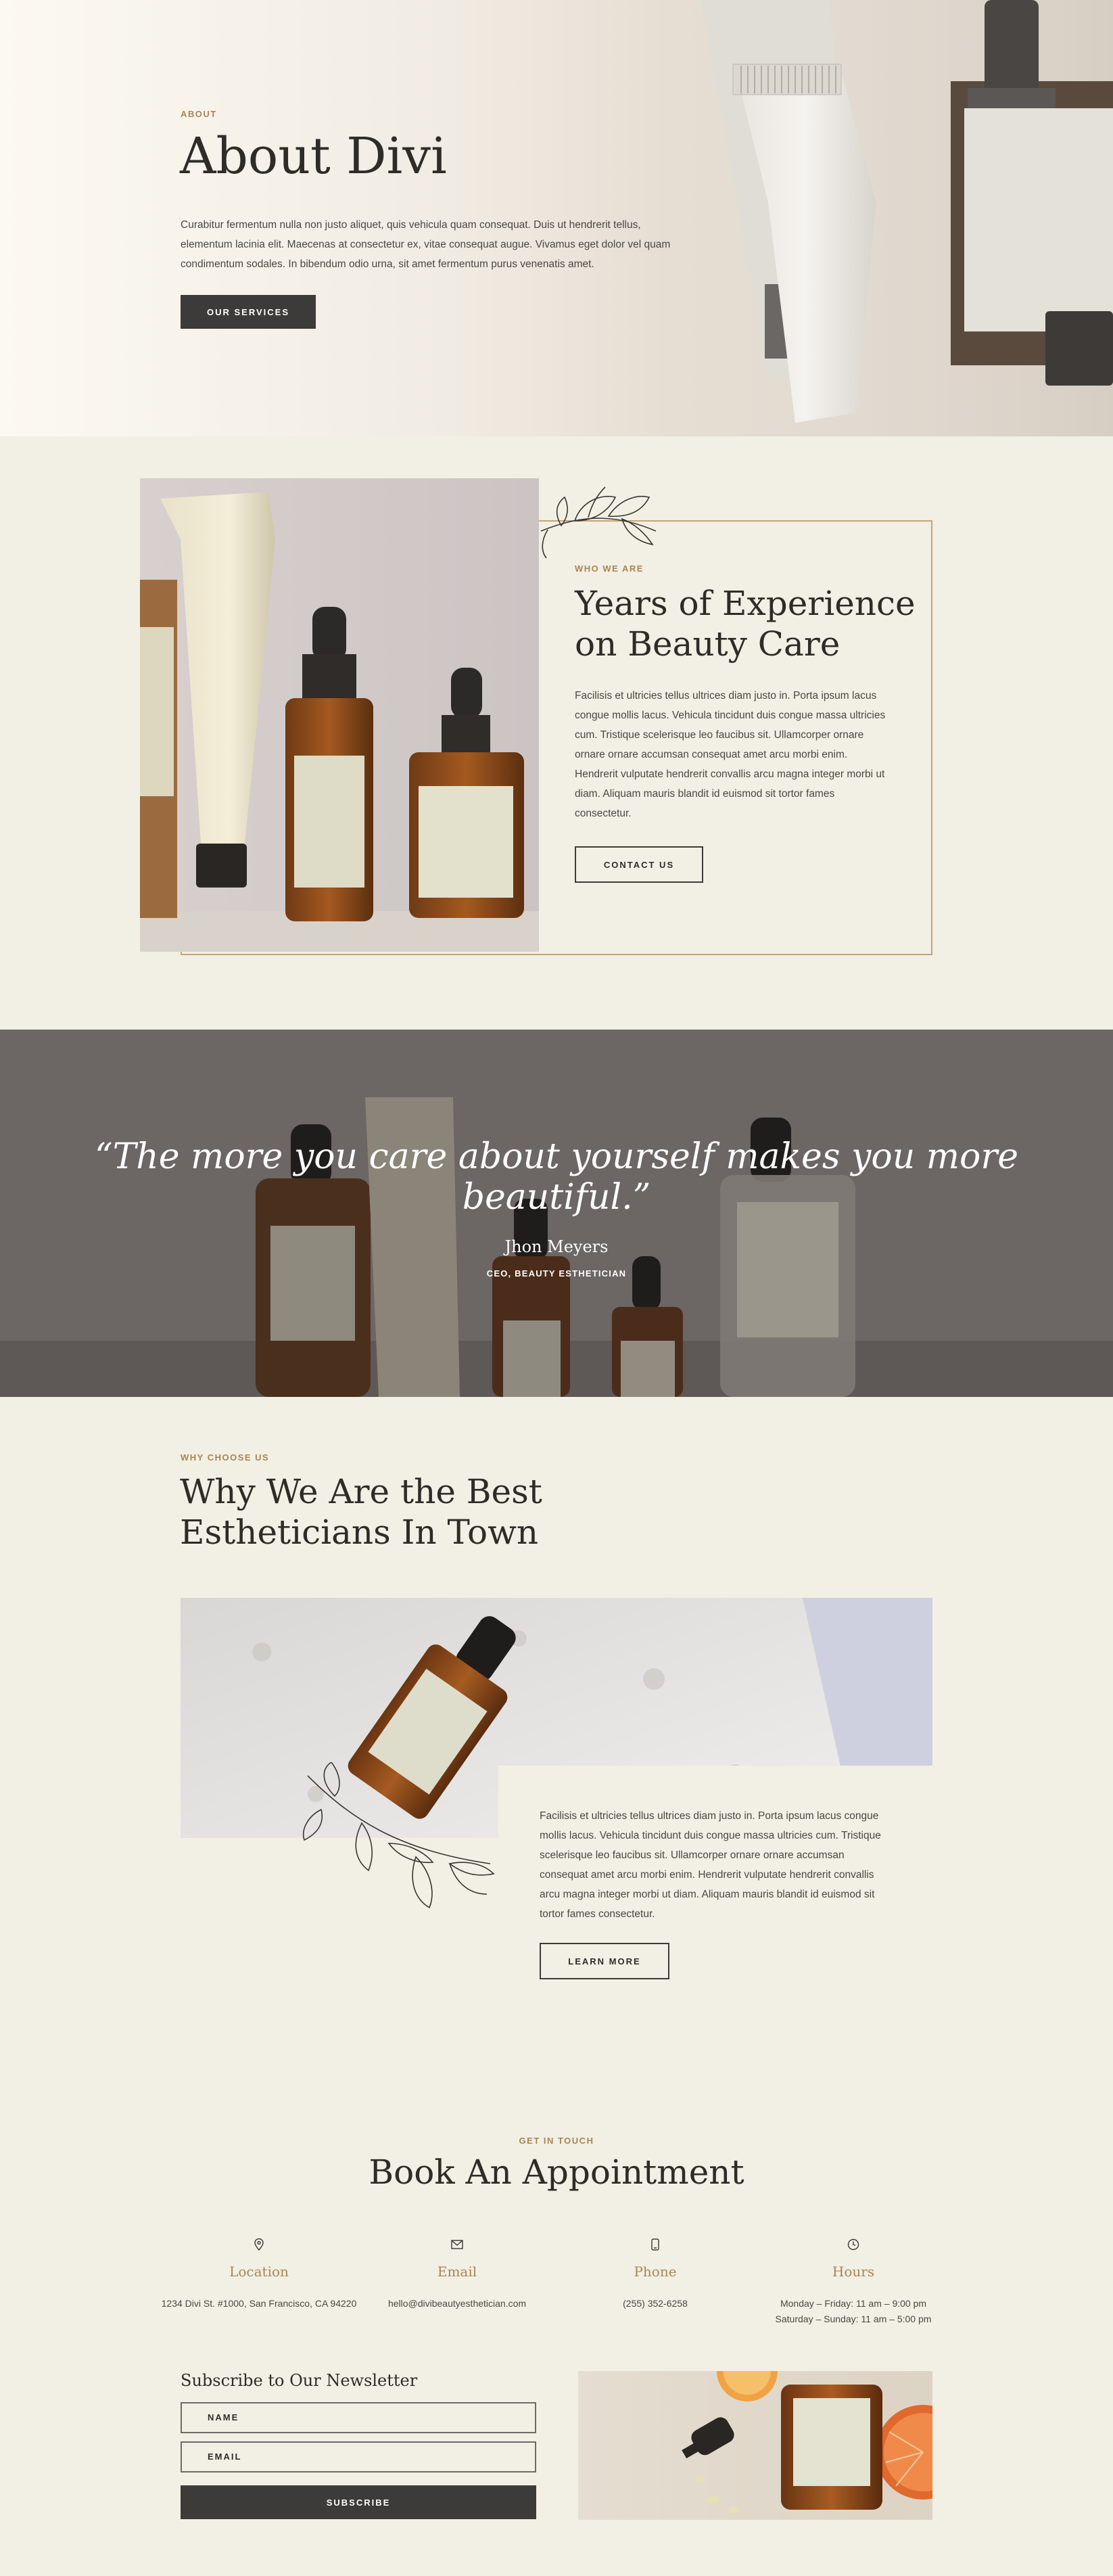 This screenshot has height=2576, width=1113. What do you see at coordinates (655, 2244) in the screenshot?
I see `phone-icon` at bounding box center [655, 2244].